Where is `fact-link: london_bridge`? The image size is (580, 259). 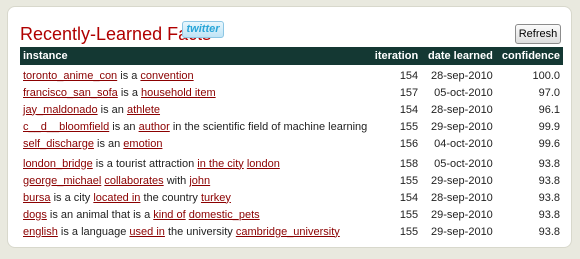
fact-link: london_bridge is located at coordinates (58, 164).